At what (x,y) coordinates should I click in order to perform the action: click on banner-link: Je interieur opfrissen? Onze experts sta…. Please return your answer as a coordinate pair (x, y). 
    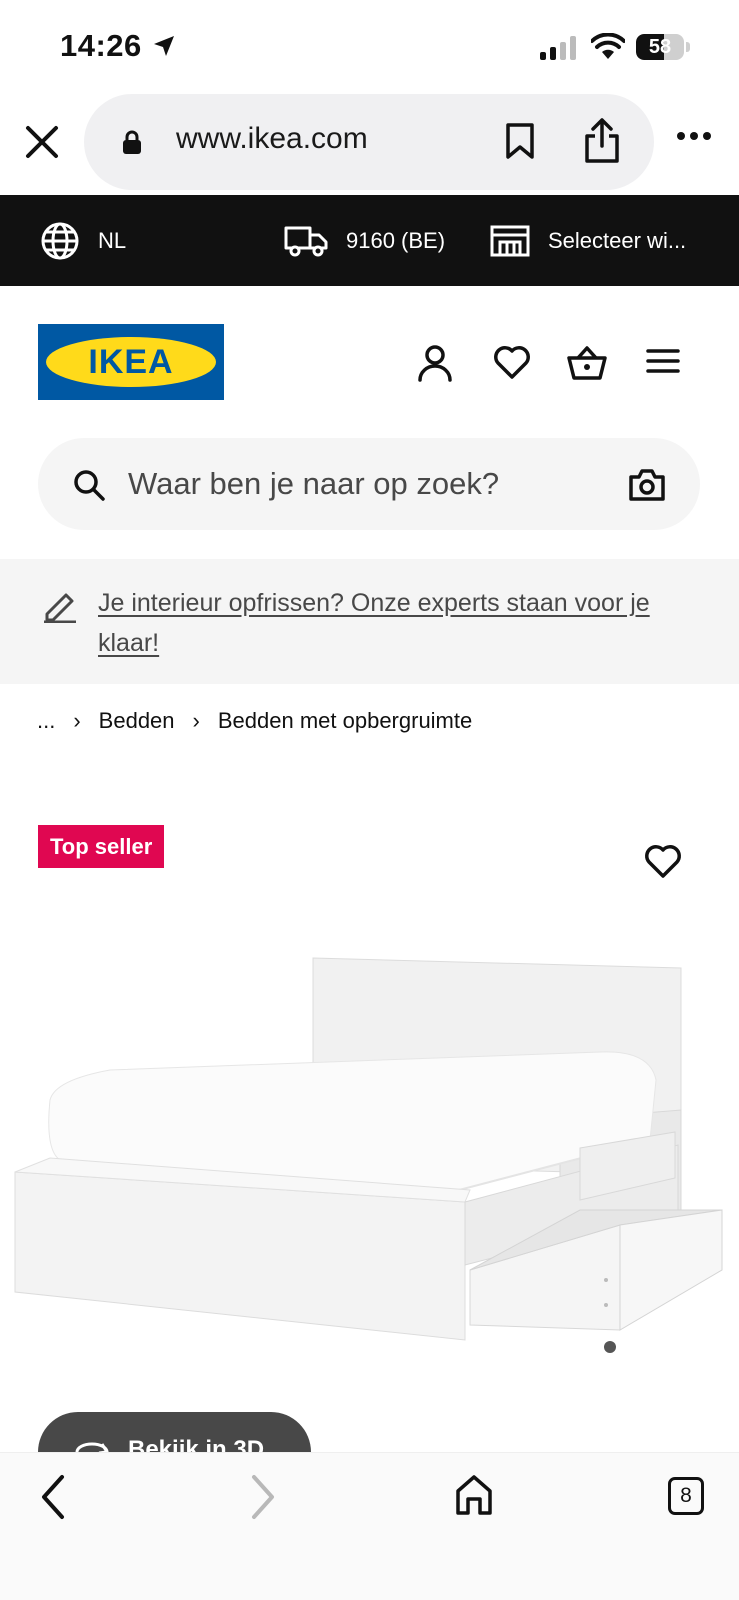
    Looking at the image, I should click on (398, 623).